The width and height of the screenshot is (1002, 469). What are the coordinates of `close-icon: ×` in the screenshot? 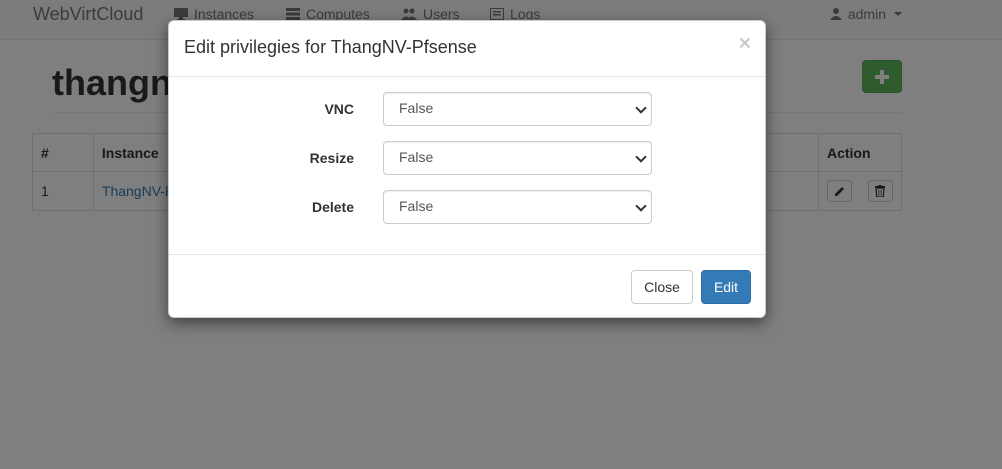 It's located at (745, 43).